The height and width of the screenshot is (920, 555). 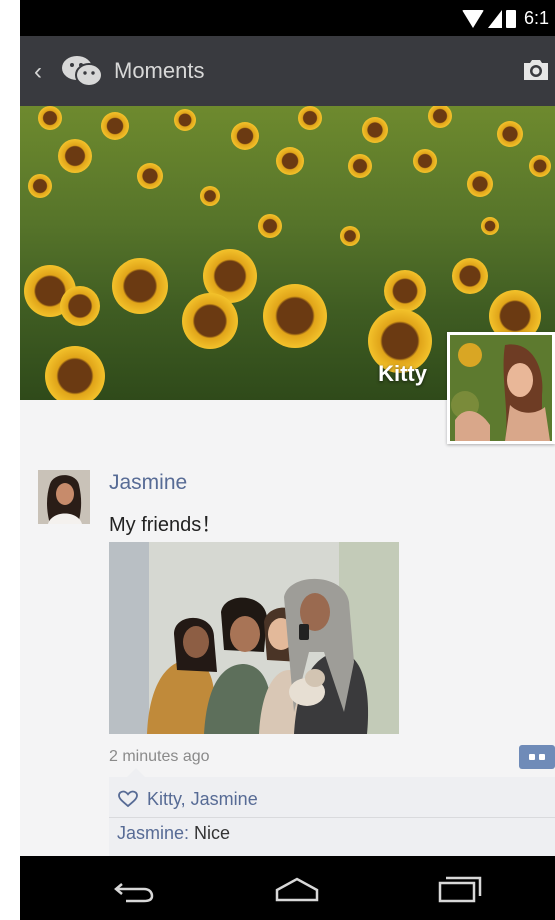 What do you see at coordinates (537, 757) in the screenshot?
I see `comment-icon` at bounding box center [537, 757].